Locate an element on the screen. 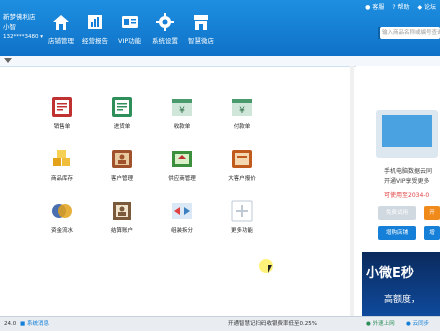  search-input: 输入商品名称或编号查询 is located at coordinates (410, 33).